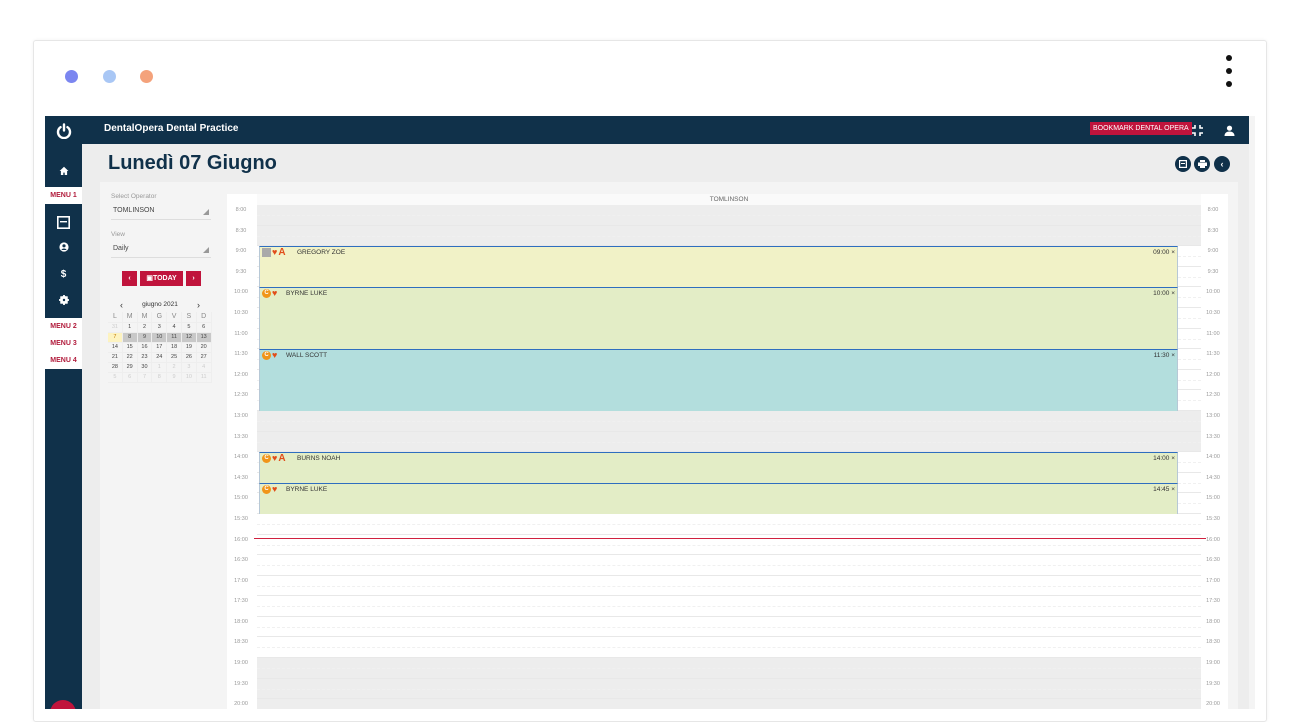  Describe the element at coordinates (198, 305) in the screenshot. I see `mini-next-month-icon: ›` at that location.